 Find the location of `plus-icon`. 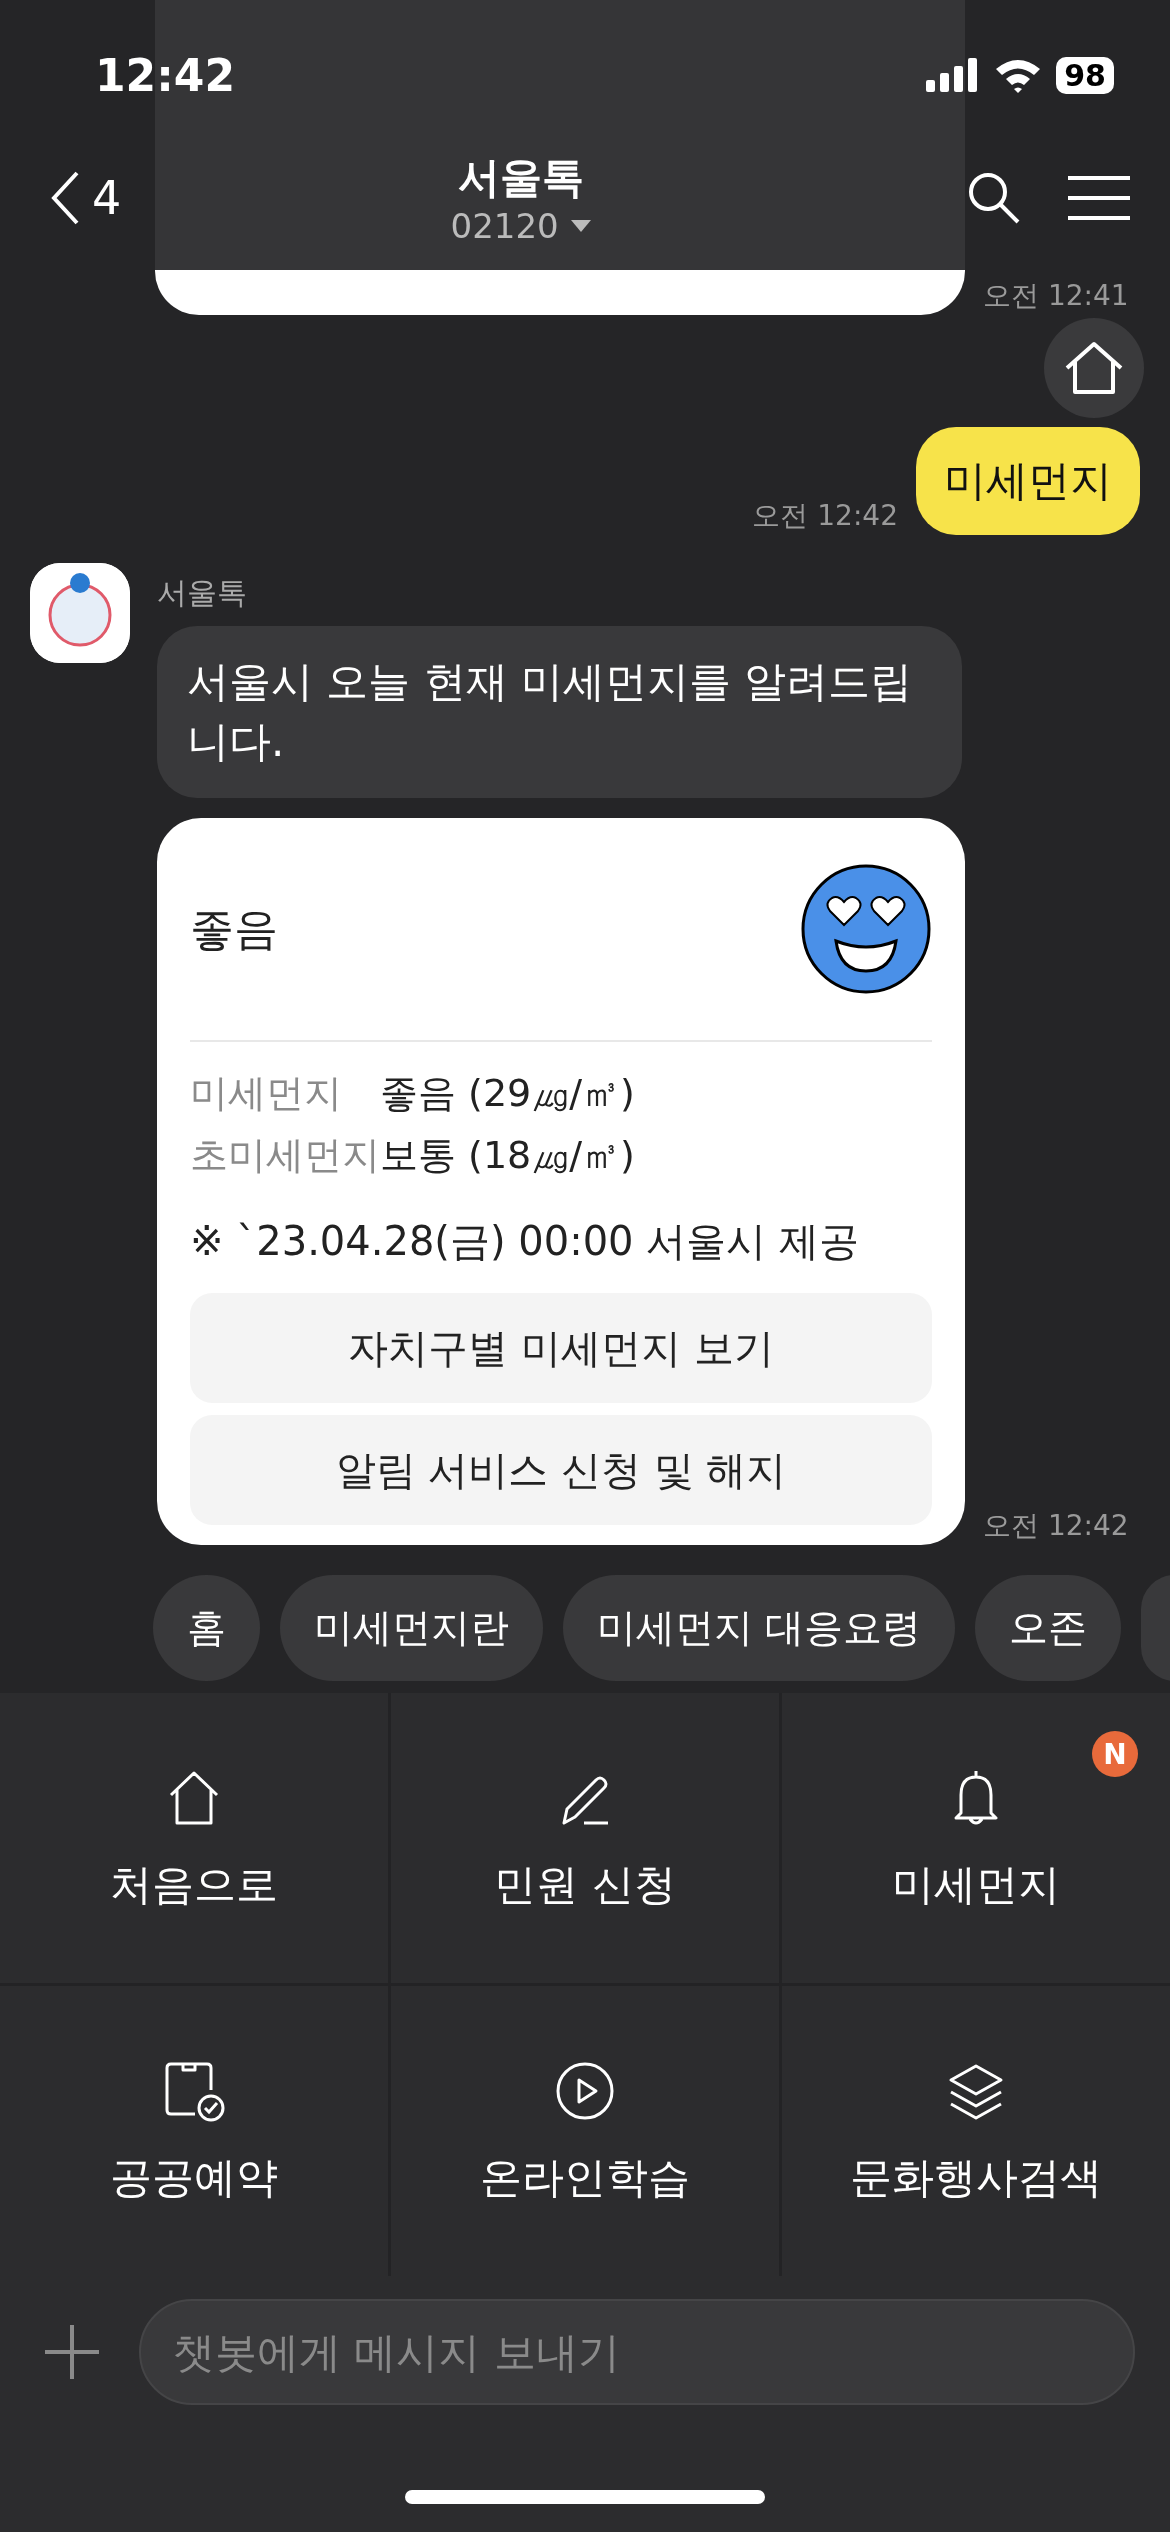

plus-icon is located at coordinates (72, 2352).